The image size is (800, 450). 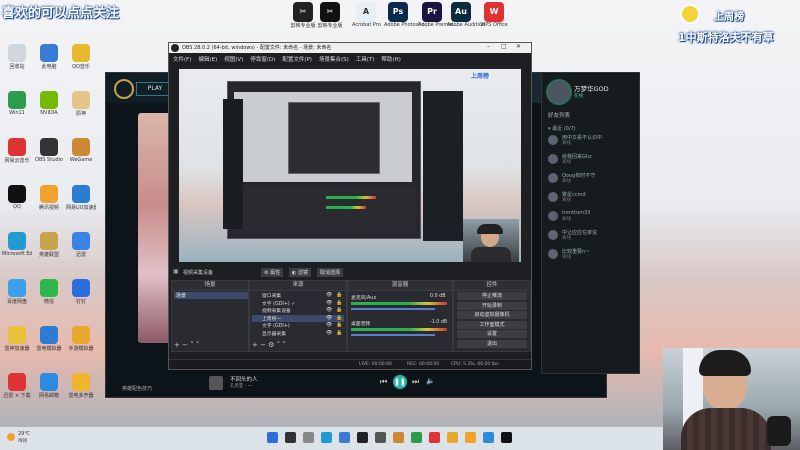 I want to click on top-app-icon: A Acrobat Pro, so click(x=366, y=15).